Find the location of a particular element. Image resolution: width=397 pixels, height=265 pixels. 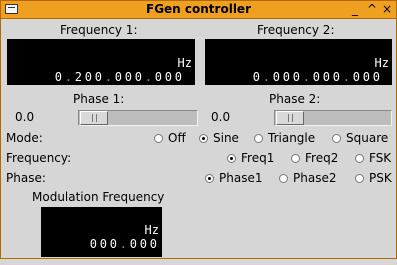

phase-radio-phase2: Phase2 is located at coordinates (307, 178).